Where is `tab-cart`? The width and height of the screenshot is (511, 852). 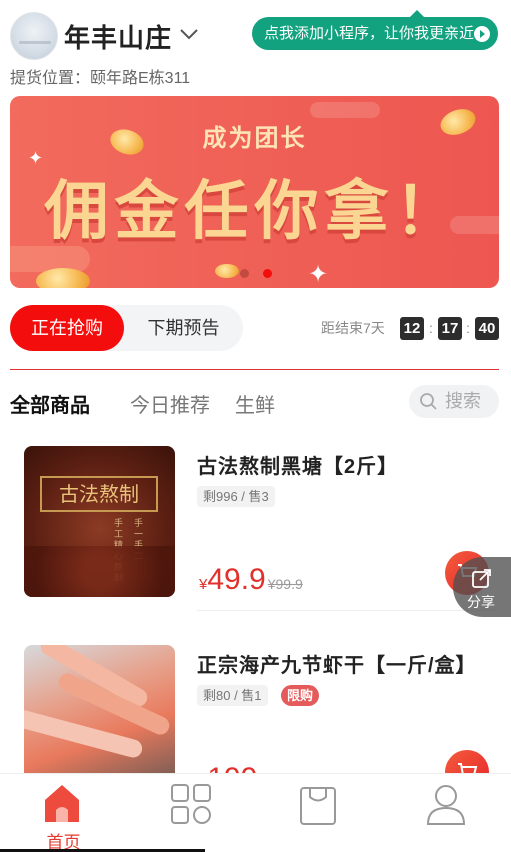 tab-cart is located at coordinates (319, 813).